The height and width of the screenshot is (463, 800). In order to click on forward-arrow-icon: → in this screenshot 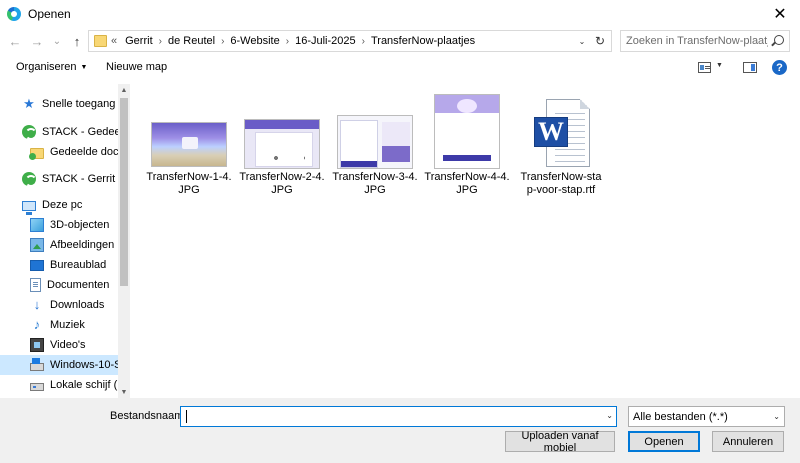, I will do `click(37, 41)`.